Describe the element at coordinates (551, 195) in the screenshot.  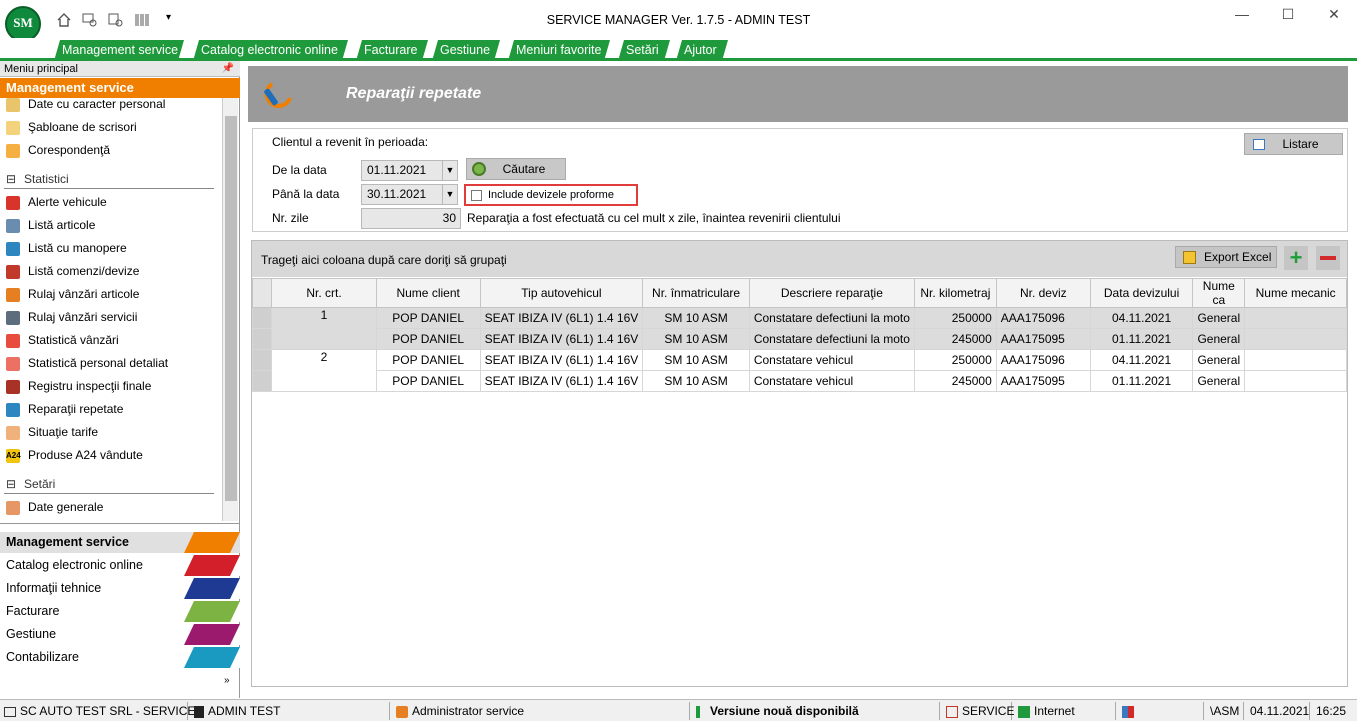
I see `include-proforma-checkbox: Include devizele proforme` at that location.